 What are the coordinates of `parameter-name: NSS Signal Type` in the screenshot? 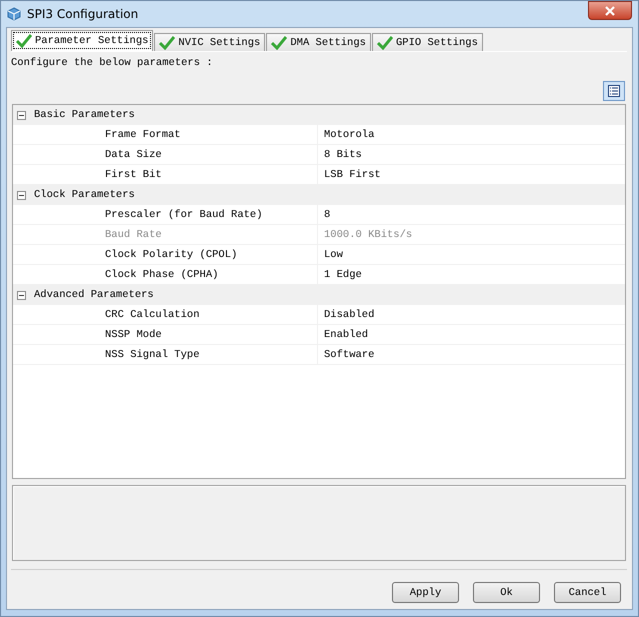 It's located at (165, 354).